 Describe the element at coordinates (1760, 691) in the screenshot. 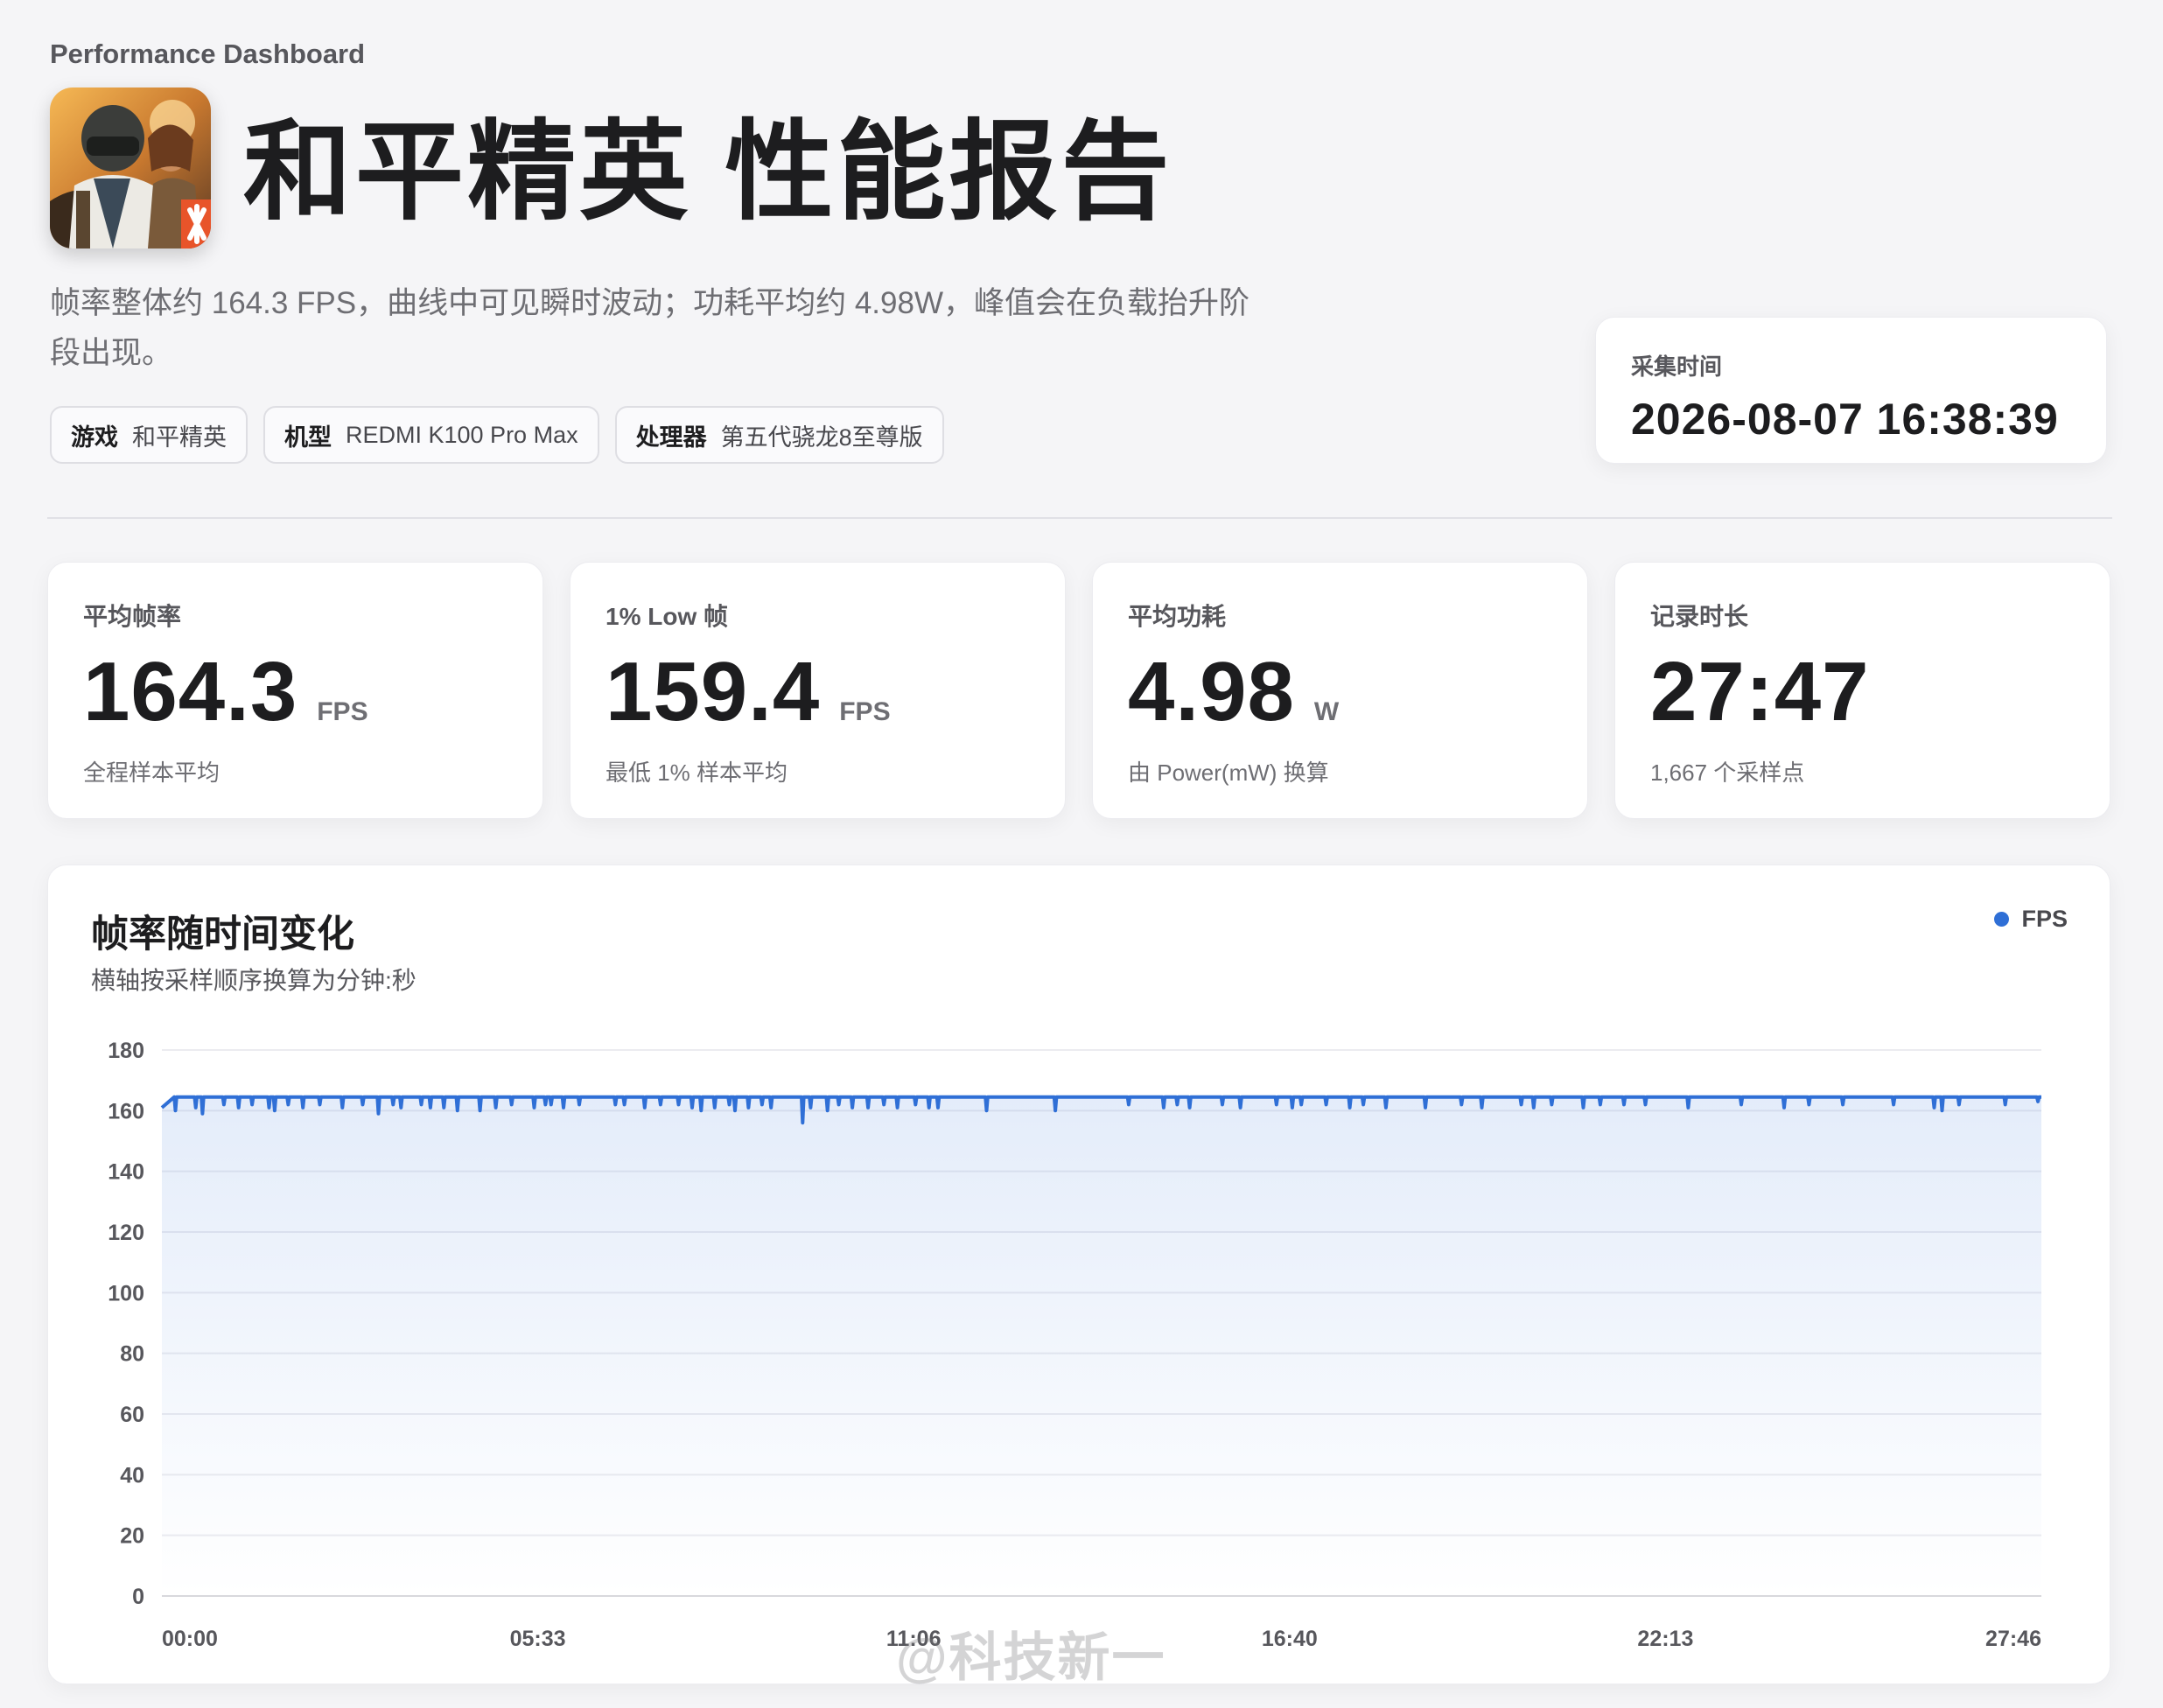

I see `stat-value: 27:47` at that location.